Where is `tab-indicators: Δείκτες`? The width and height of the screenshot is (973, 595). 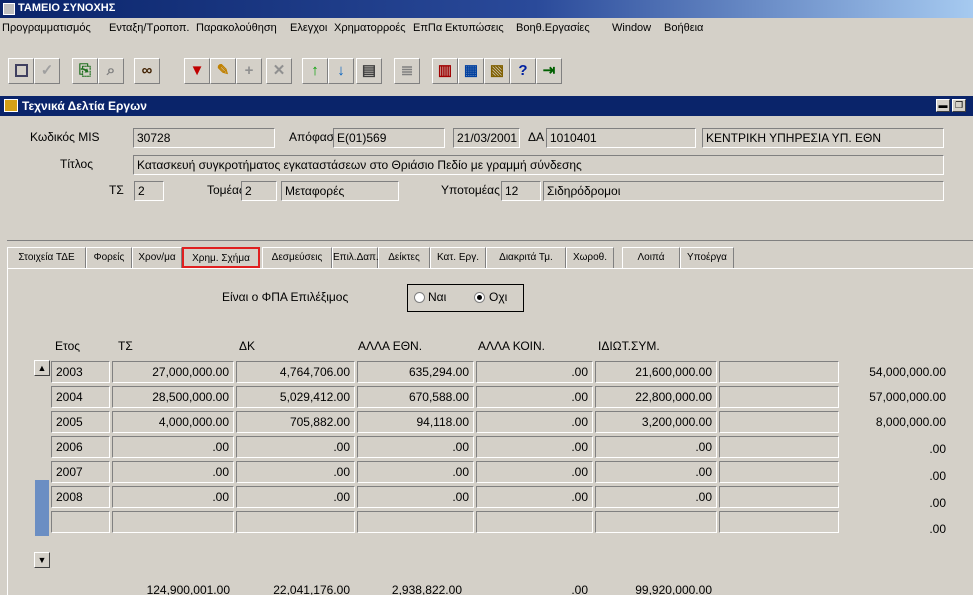
tab-indicators: Δείκτες is located at coordinates (404, 257).